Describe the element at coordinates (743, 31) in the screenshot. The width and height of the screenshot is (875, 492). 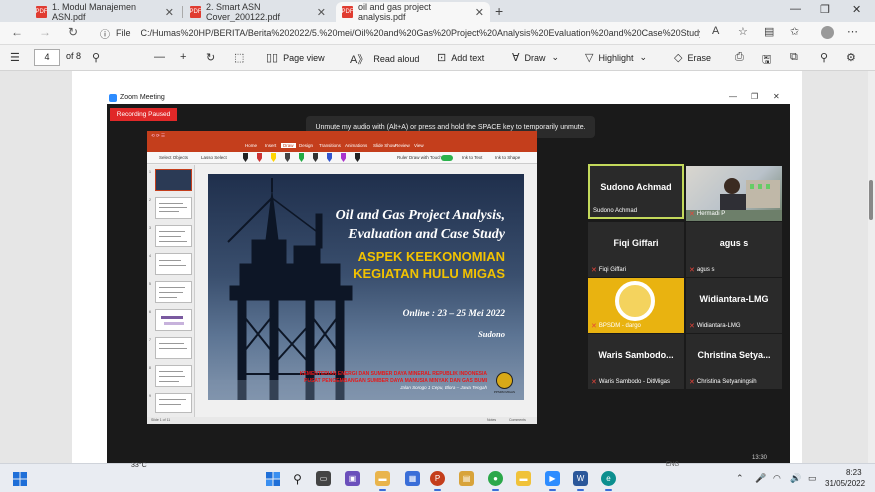
I see `favorite-icon: ☆` at that location.